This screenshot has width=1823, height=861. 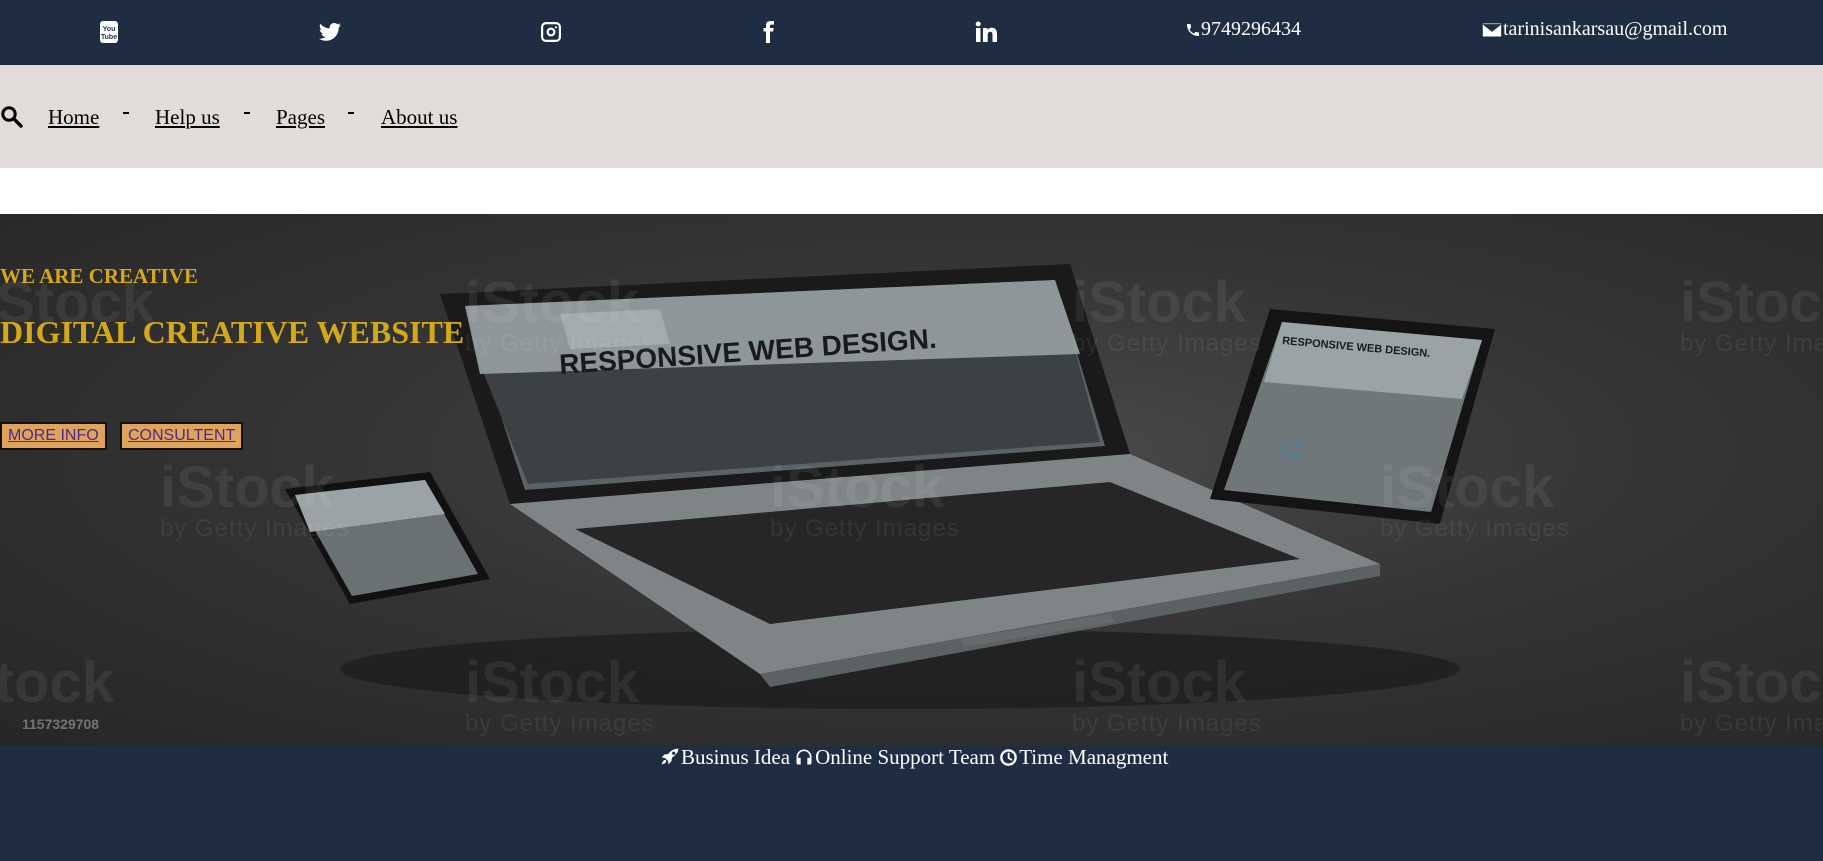 I want to click on feature-item: Online Support Team, so click(x=894, y=757).